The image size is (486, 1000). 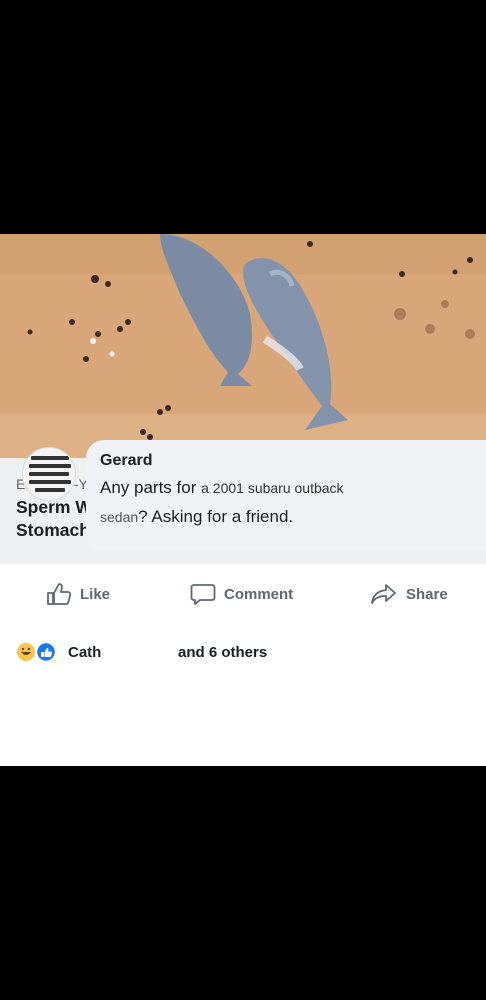 I want to click on haha-reaction-icon, so click(x=26, y=652).